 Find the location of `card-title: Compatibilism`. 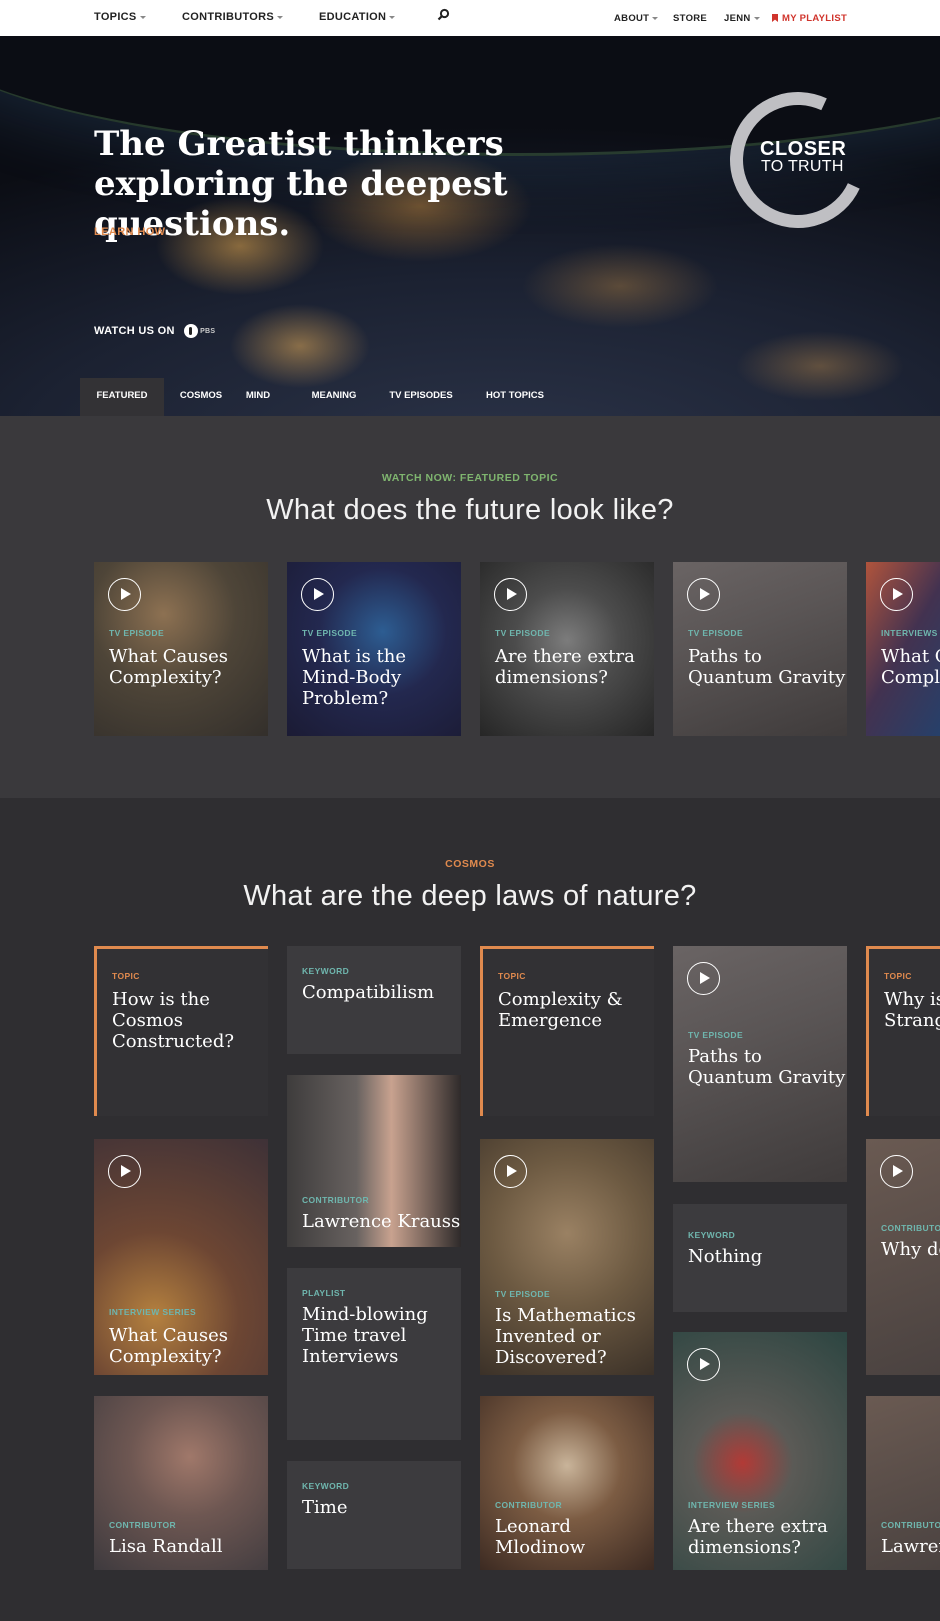

card-title: Compatibilism is located at coordinates (368, 992).